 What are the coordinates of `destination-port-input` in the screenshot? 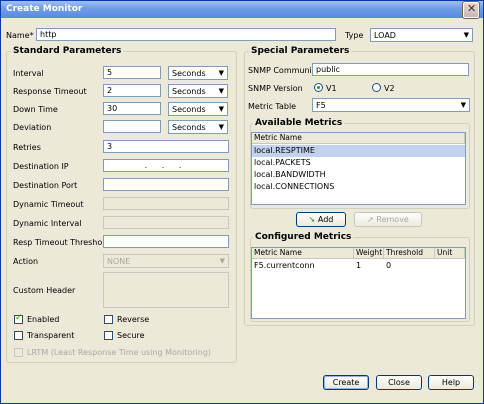 It's located at (166, 184).